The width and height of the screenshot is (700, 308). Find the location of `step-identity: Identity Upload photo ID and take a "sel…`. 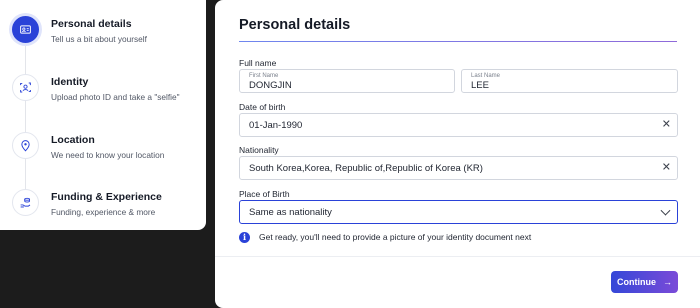

step-identity: Identity Upload photo ID and take a "sel… is located at coordinates (107, 94).